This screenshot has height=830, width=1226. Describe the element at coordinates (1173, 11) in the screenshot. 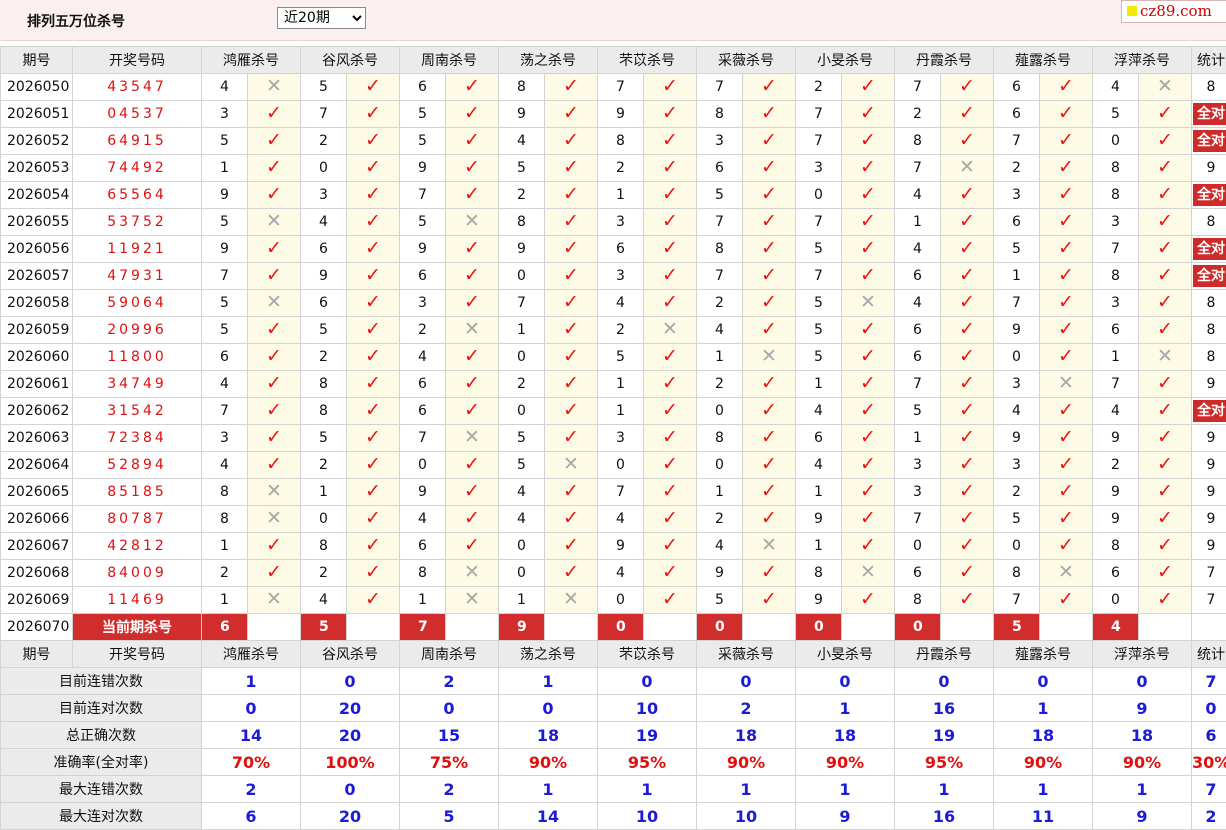

I see `site-logo: cz89.com` at that location.